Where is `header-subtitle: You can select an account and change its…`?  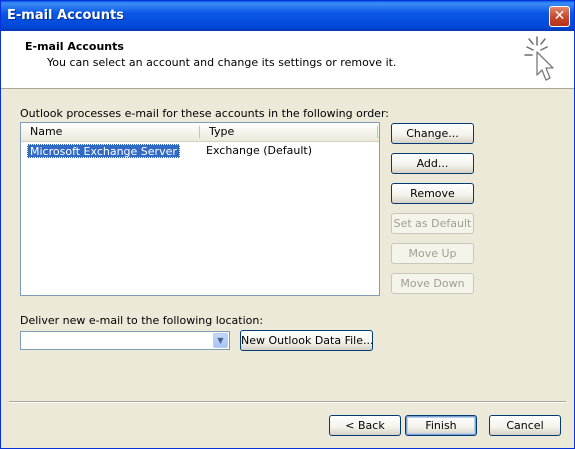 header-subtitle: You can select an account and change its… is located at coordinates (222, 62).